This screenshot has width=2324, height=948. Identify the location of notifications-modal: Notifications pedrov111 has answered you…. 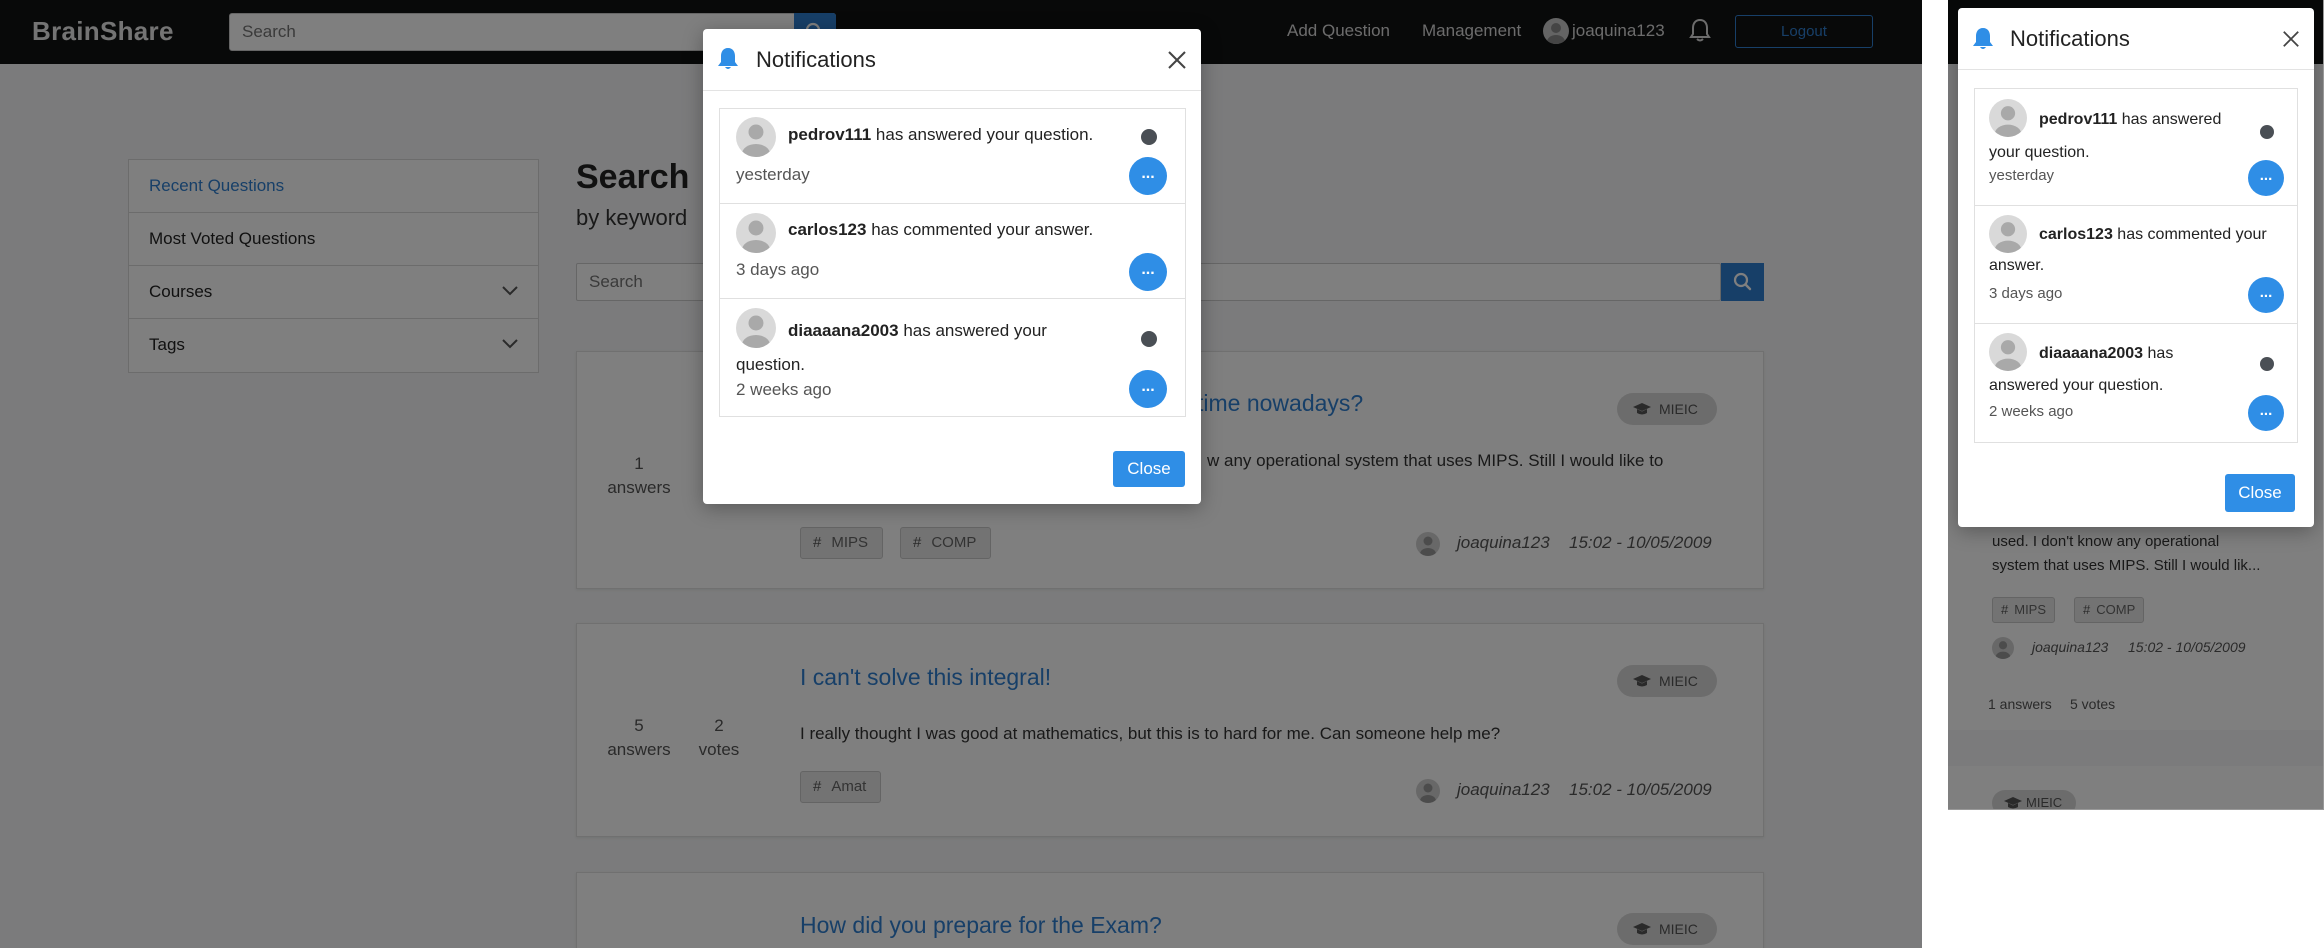
(952, 266).